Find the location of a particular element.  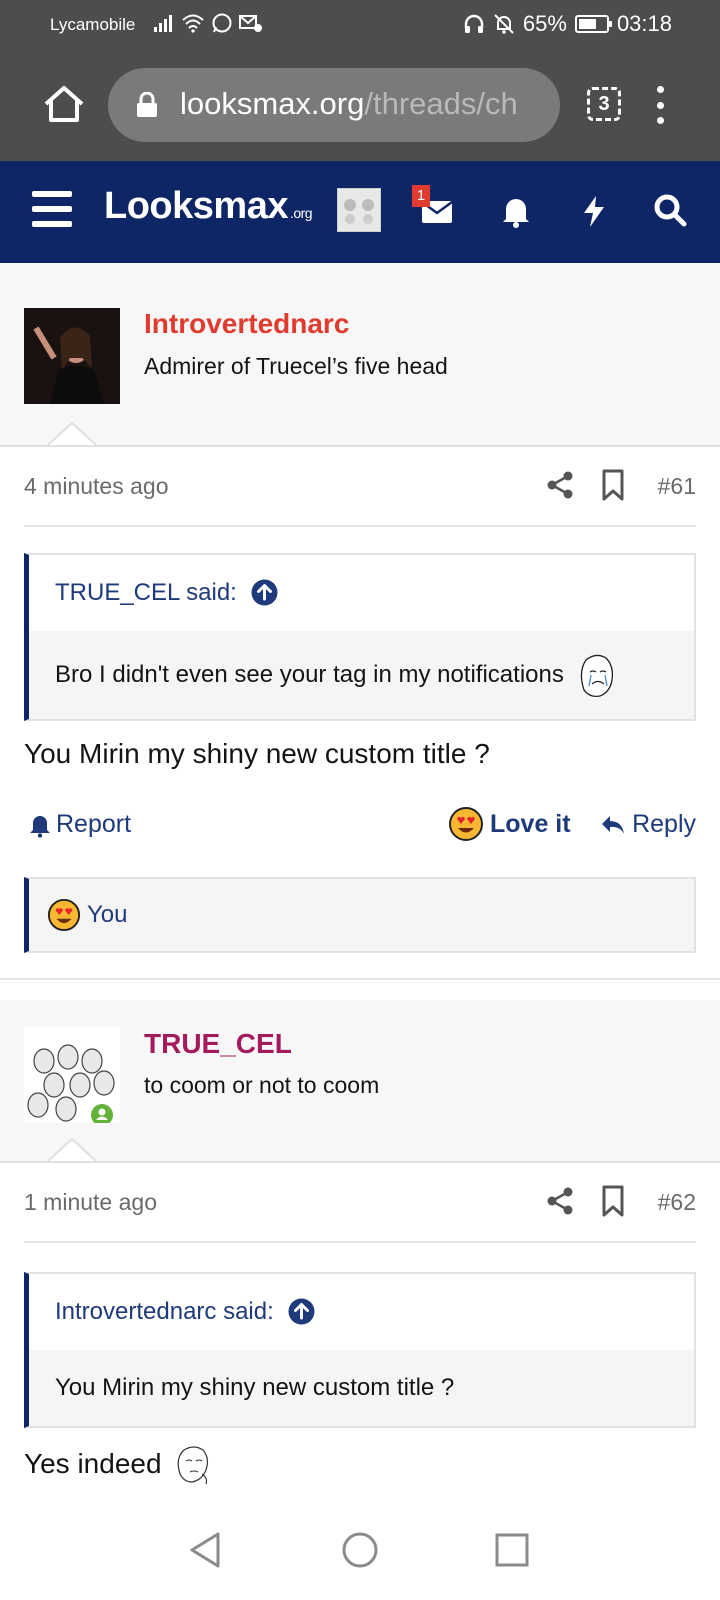

reaction-users: You is located at coordinates (107, 915).